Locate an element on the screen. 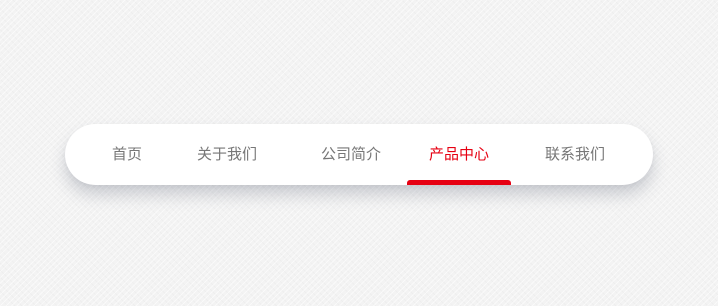 The image size is (718, 306). nav-item-label: 首页 is located at coordinates (126, 154).